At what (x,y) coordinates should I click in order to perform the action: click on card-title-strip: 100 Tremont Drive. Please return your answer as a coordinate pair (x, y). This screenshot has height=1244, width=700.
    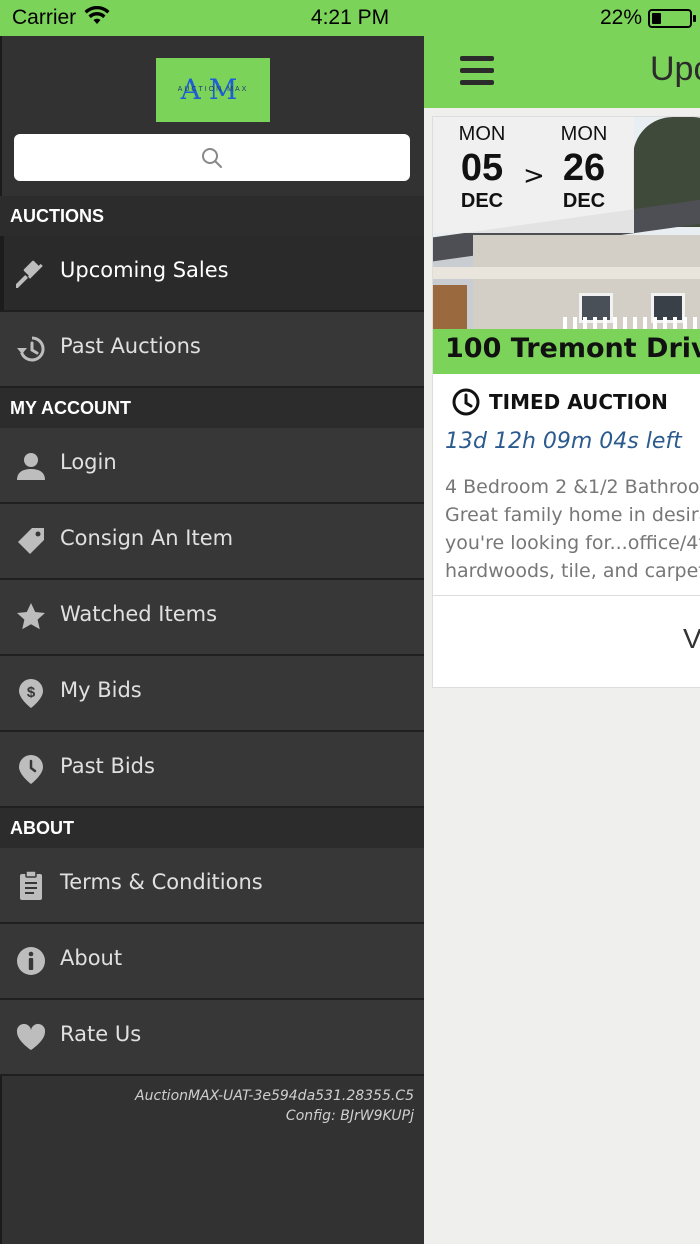
    Looking at the image, I should click on (566, 351).